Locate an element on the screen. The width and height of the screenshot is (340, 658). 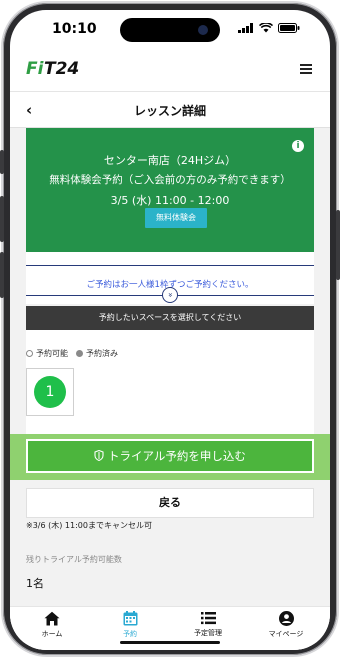
wifi-icon is located at coordinates (266, 28).